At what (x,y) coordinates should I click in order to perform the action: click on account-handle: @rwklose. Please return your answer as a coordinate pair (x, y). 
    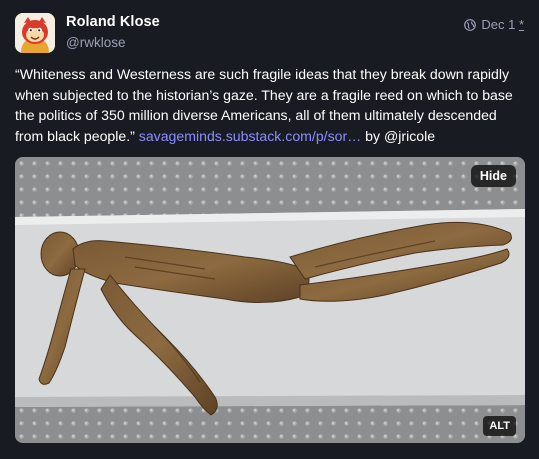
    Looking at the image, I should click on (95, 42).